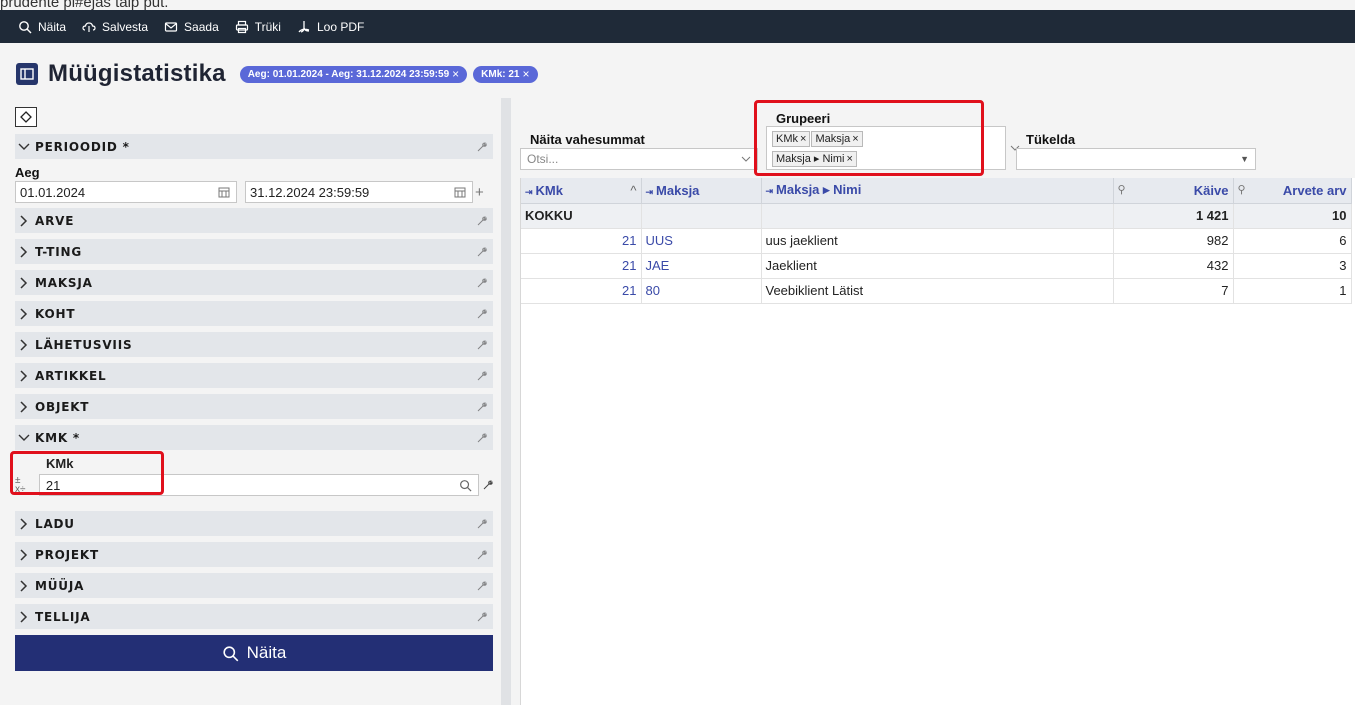 Image resolution: width=1355 pixels, height=705 pixels. Describe the element at coordinates (701, 191) in the screenshot. I see `column-header-maksja: ⇥ Maksja` at that location.